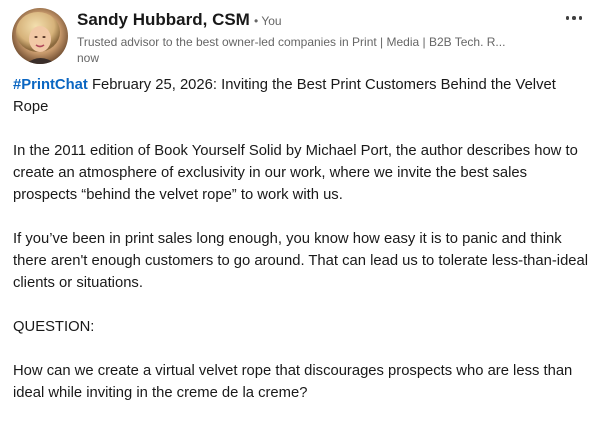 This screenshot has height=426, width=600. What do you see at coordinates (88, 58) in the screenshot?
I see `post-timestamp: now` at bounding box center [88, 58].